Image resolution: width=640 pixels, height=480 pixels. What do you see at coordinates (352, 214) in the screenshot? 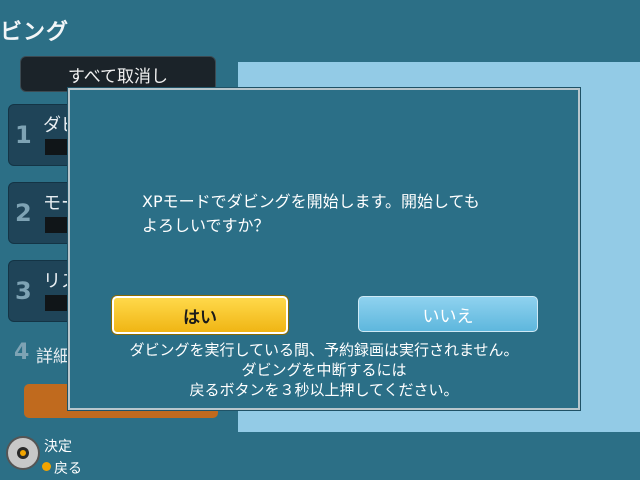
I see `dialog-message: XPモードでダビングを開始します。開始しても よろしいですか？` at bounding box center [352, 214].